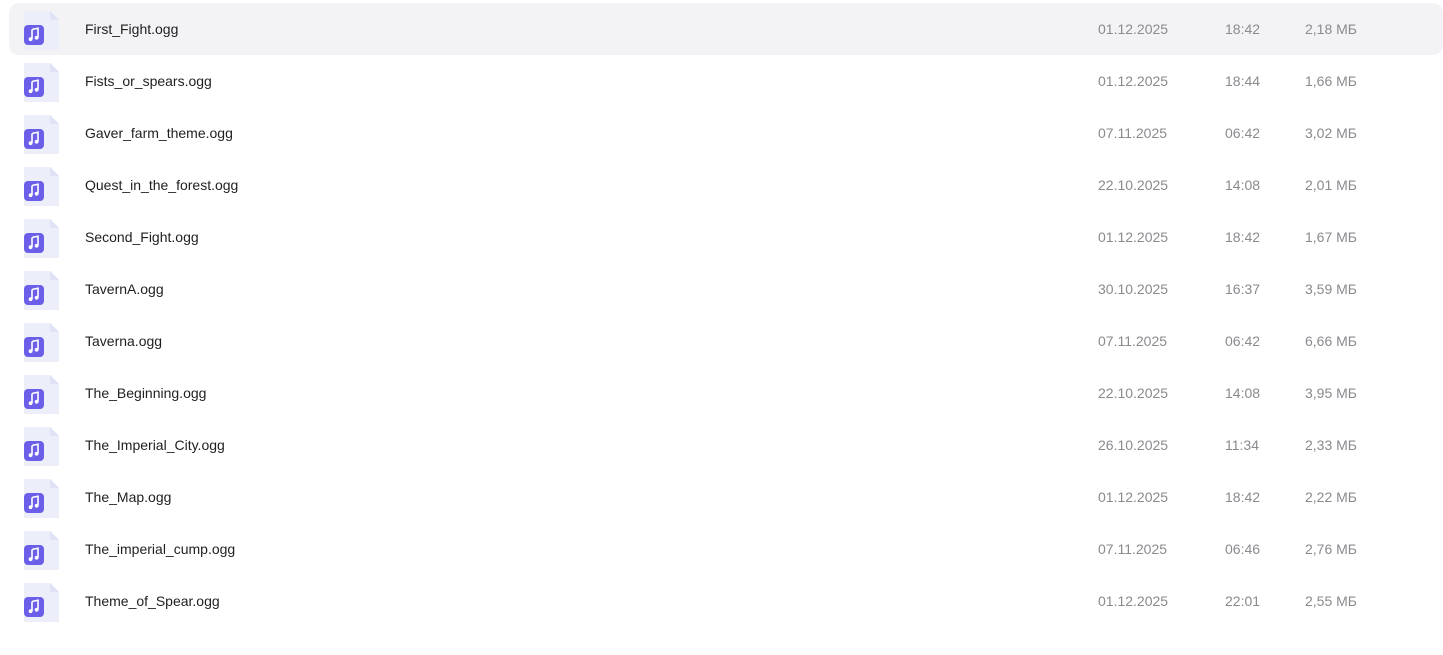 This screenshot has width=1443, height=655. Describe the element at coordinates (1133, 289) in the screenshot. I see `file-date: 30.10.2025` at that location.